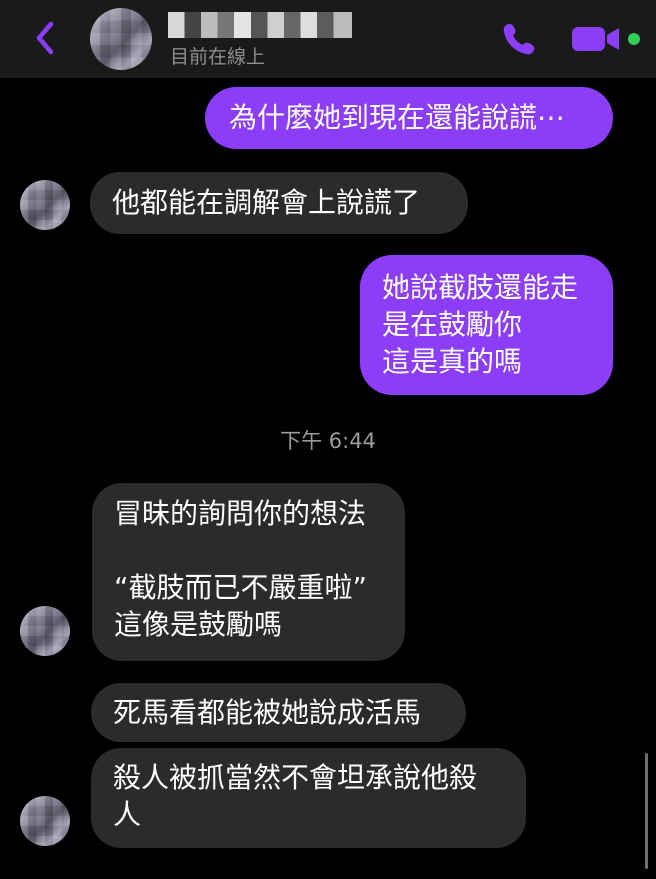 The image size is (656, 879). I want to click on message-bubble-received: 他都能在調解會上說謊了, so click(279, 203).